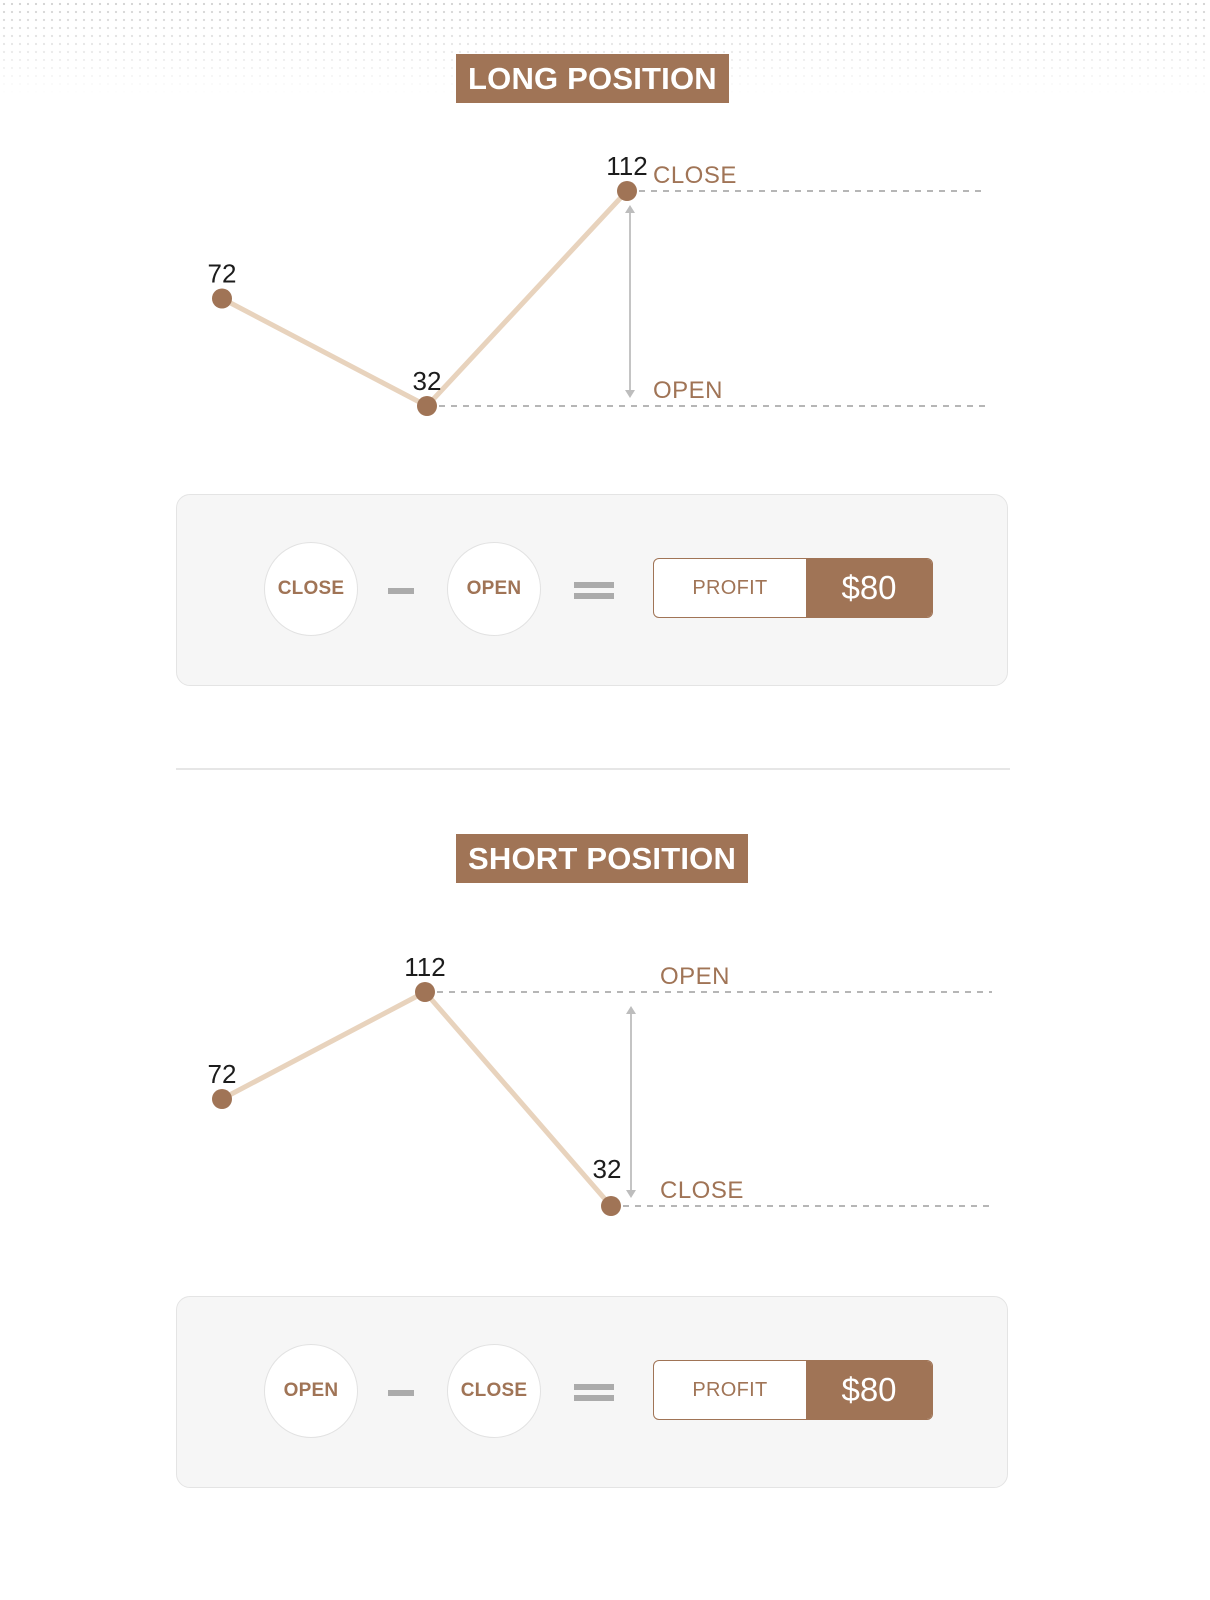  I want to click on short-position-chart: OPEN CLOSE 72 112 32, so click(600, 1084).